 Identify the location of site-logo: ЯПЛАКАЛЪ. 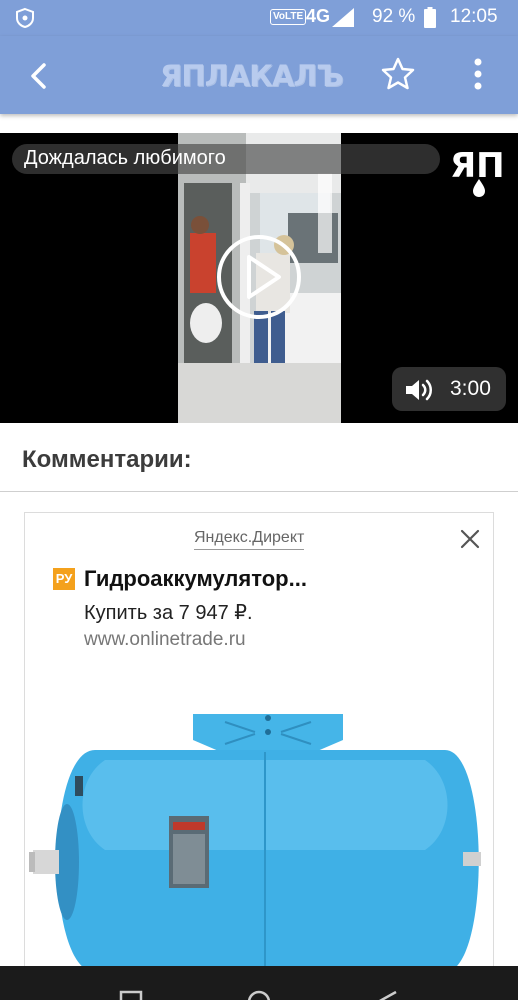
(260, 76).